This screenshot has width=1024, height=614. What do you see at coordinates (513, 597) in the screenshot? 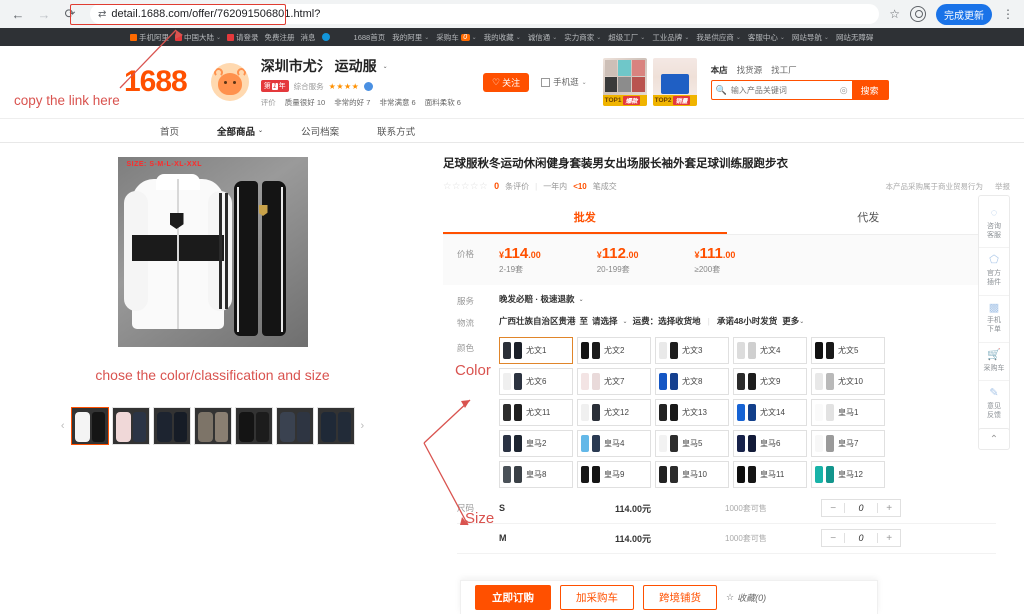
I see `order-now-button: 立即订购` at bounding box center [513, 597].